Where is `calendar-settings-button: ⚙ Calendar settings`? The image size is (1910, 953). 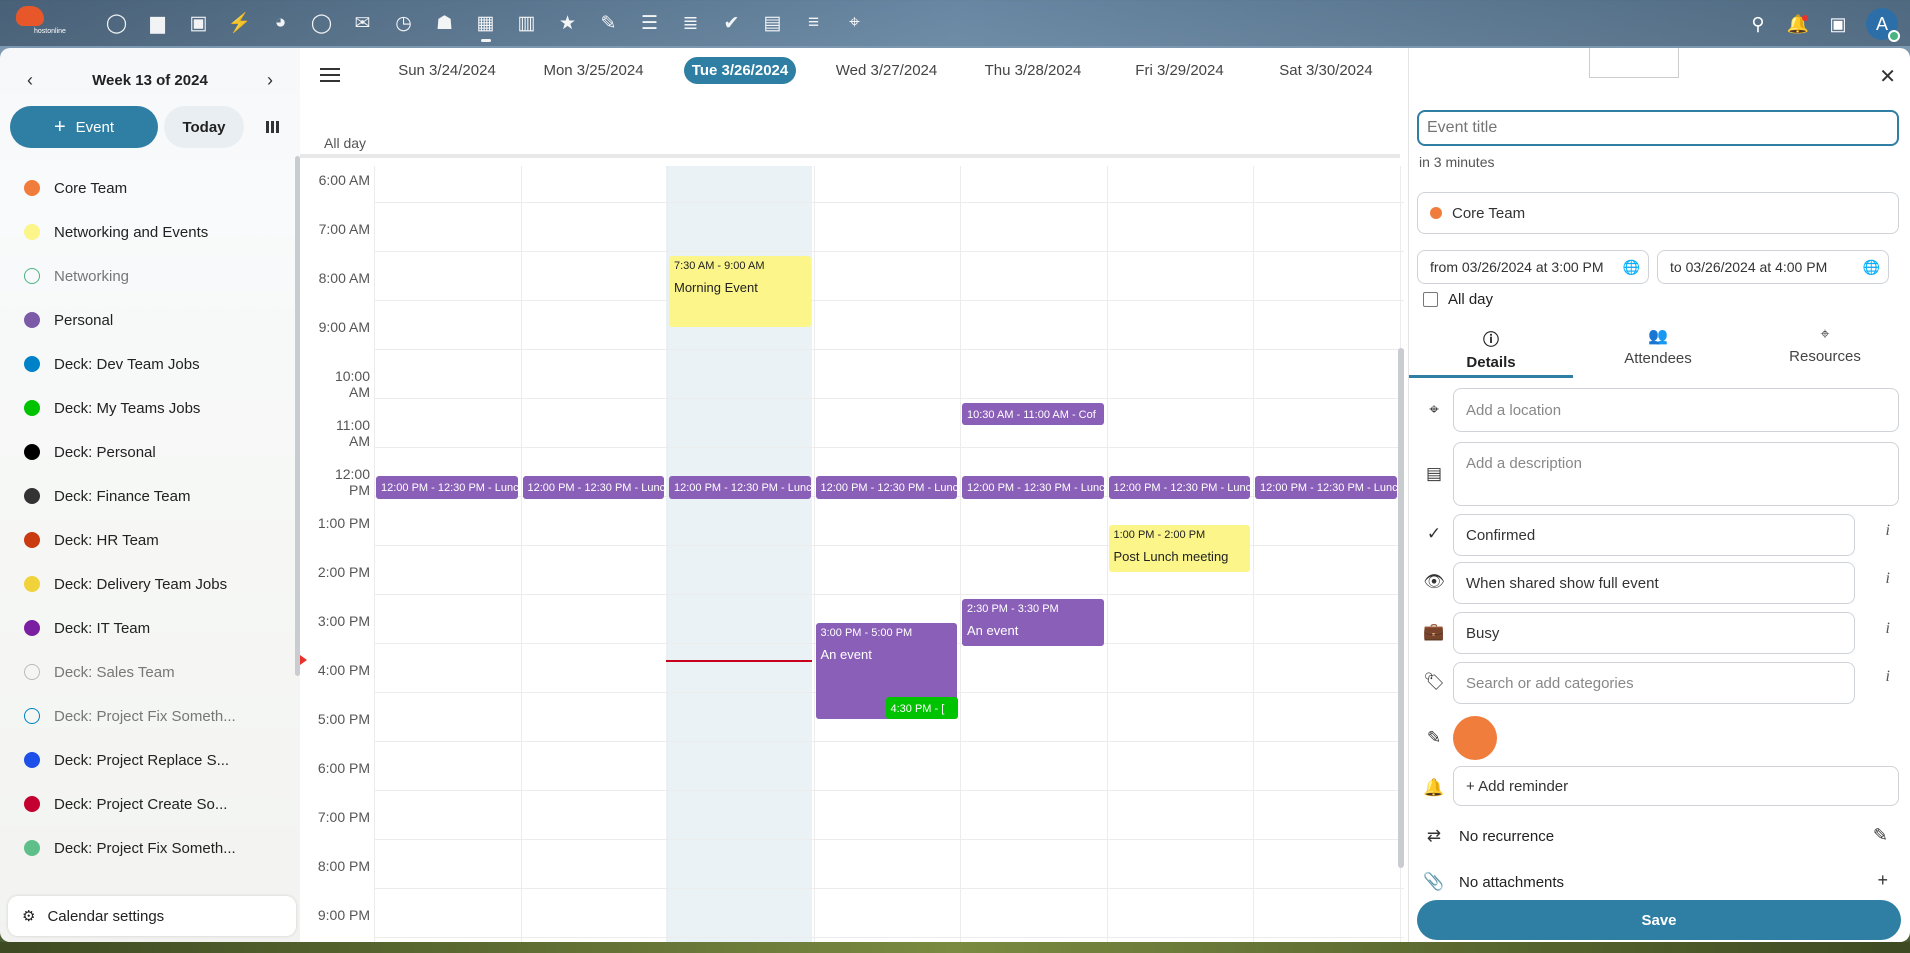 calendar-settings-button: ⚙ Calendar settings is located at coordinates (152, 916).